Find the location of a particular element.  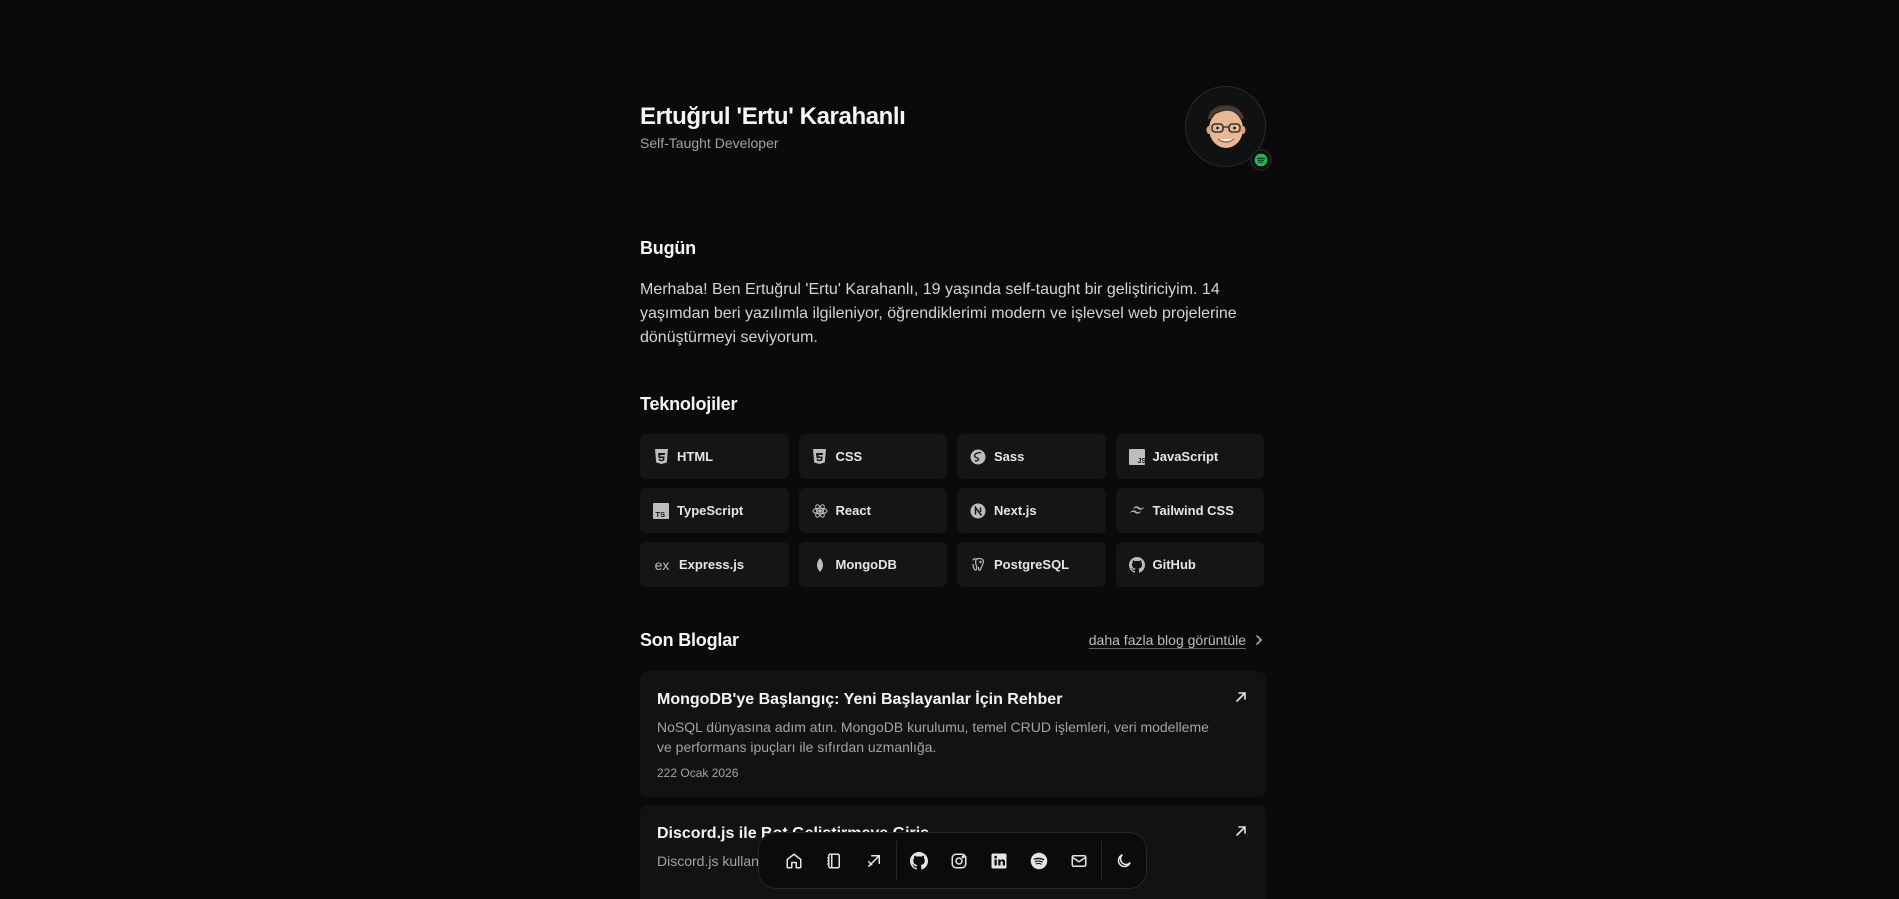

dock-theme-toggle is located at coordinates (1124, 861).